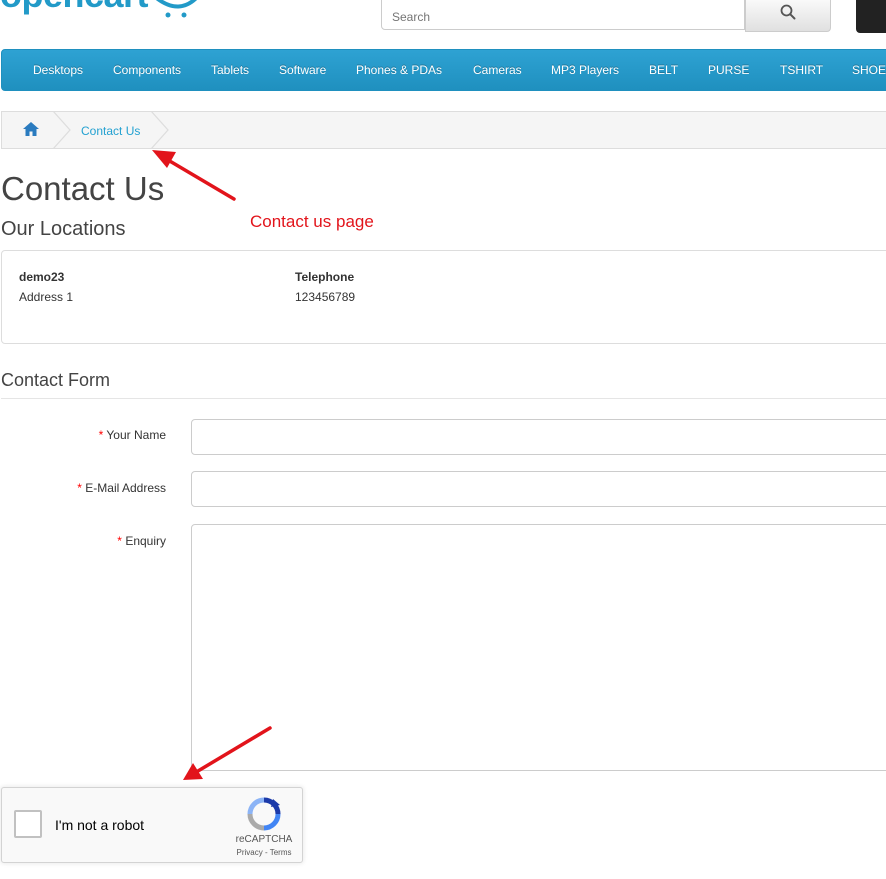  I want to click on menu-item-tshirt: TSHIRT, so click(801, 70).